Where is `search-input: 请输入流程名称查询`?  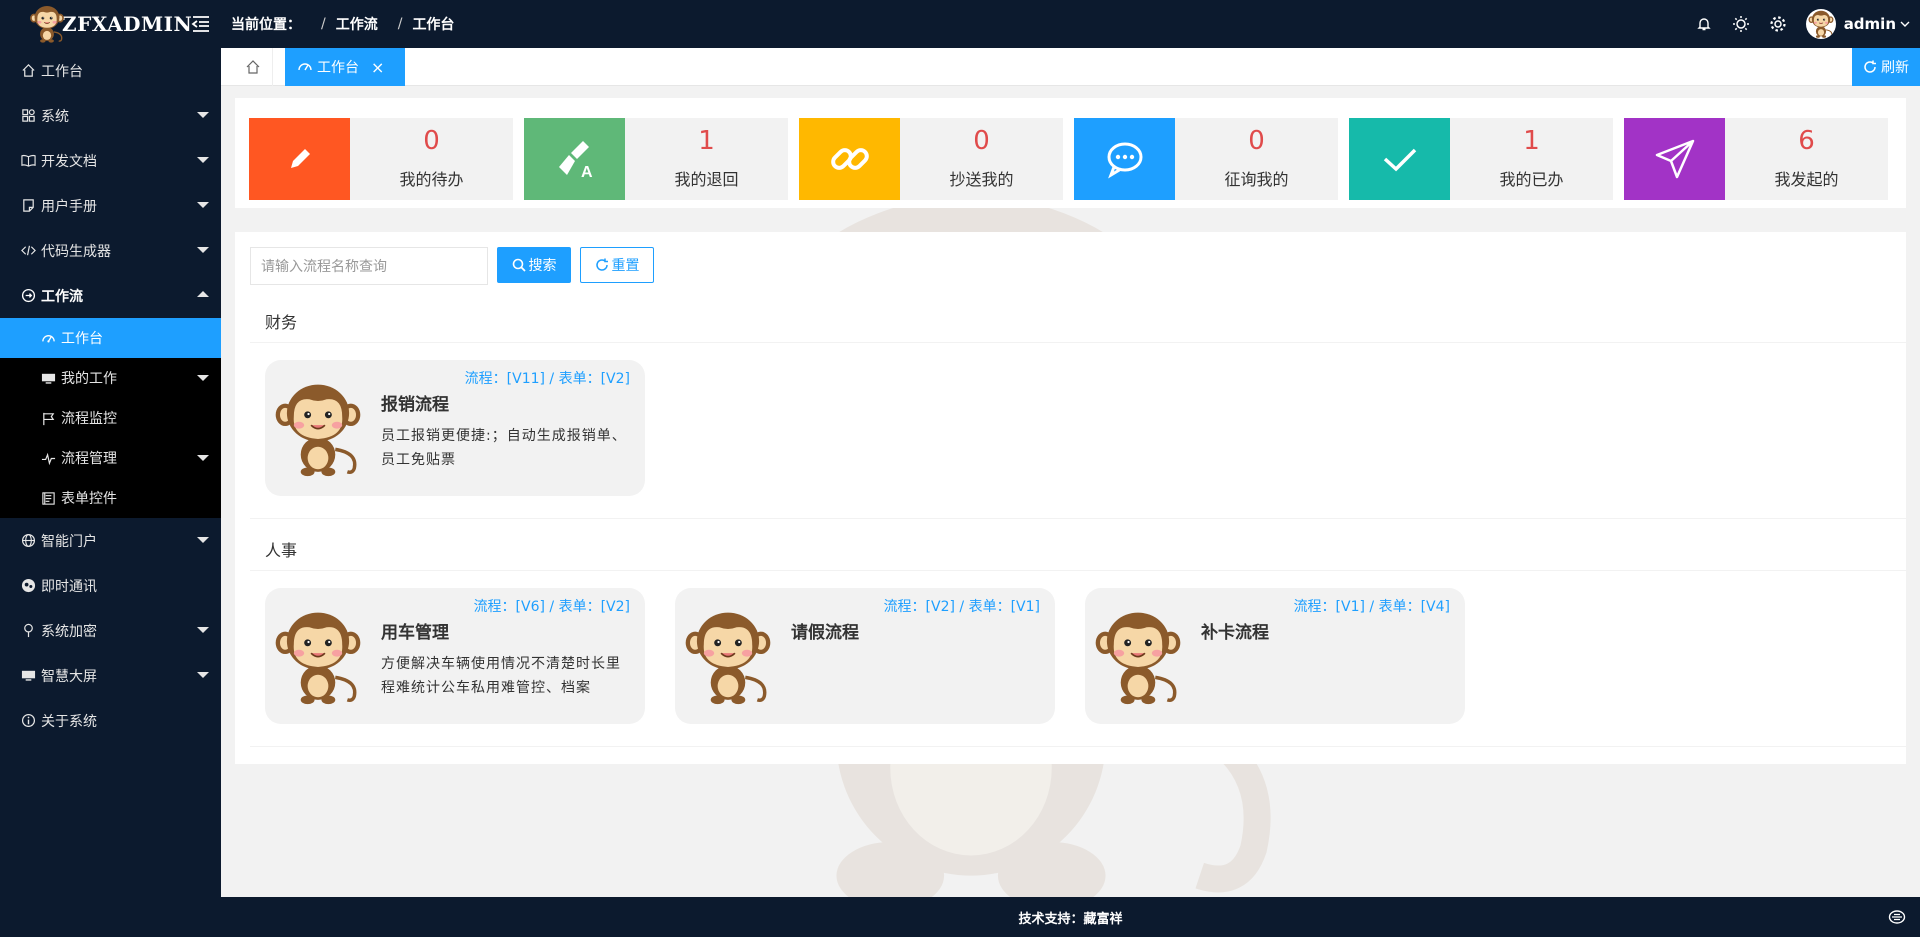
search-input: 请输入流程名称查询 is located at coordinates (369, 266).